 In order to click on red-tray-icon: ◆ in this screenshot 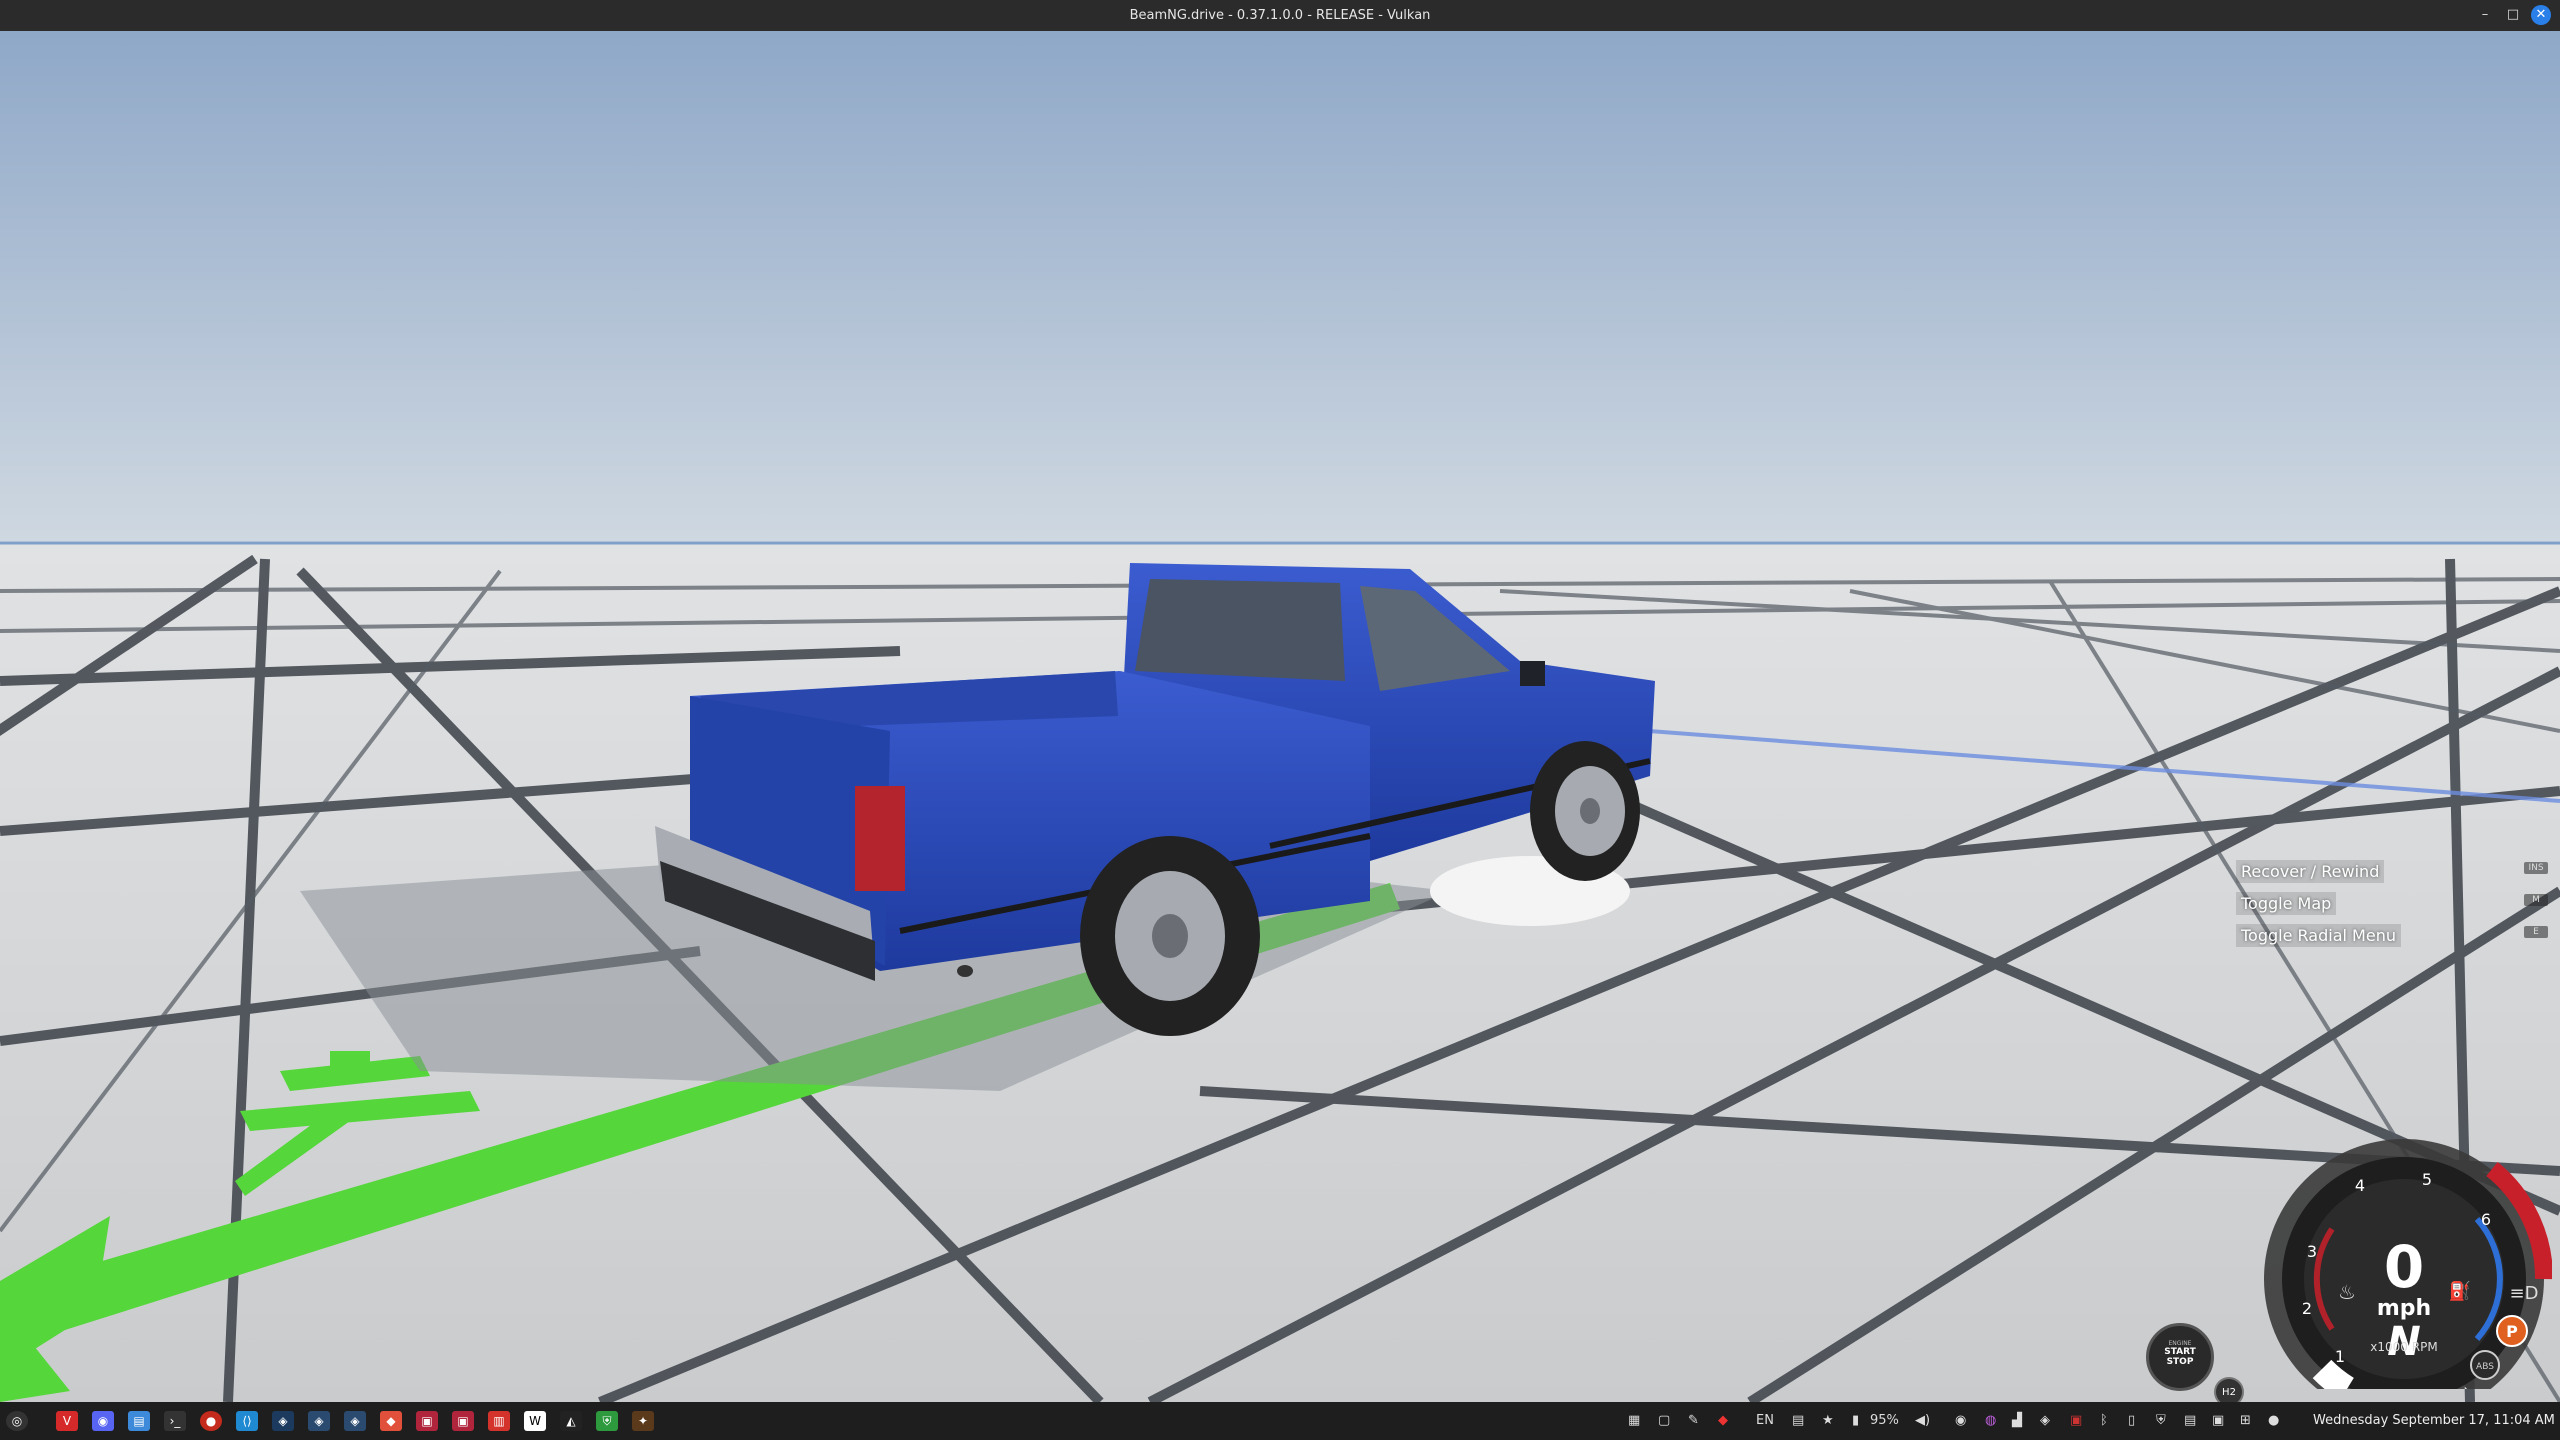, I will do `click(1723, 1420)`.